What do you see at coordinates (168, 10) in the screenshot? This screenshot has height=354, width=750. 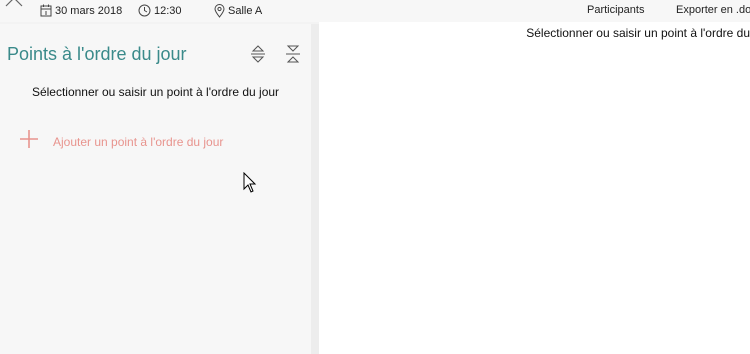 I see `meeting-time-text: 12:30` at bounding box center [168, 10].